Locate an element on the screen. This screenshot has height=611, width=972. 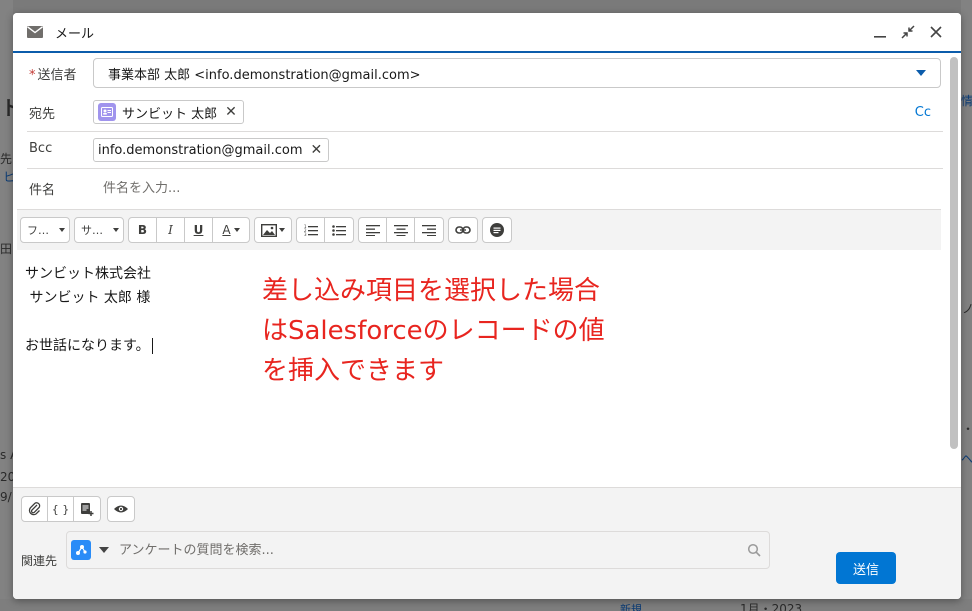
background-fragment: 田 is located at coordinates (6, 249).